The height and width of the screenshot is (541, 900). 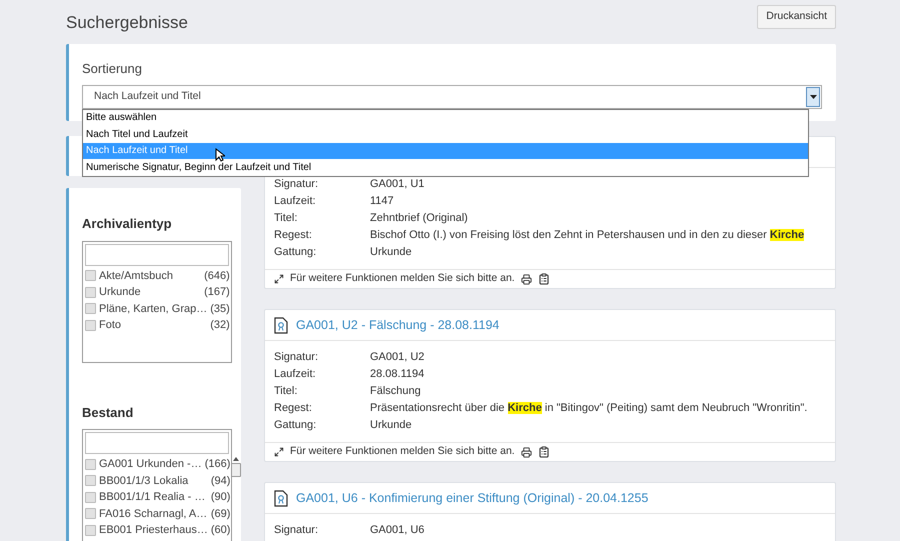 What do you see at coordinates (127, 23) in the screenshot?
I see `page-title: Suchergebnisse` at bounding box center [127, 23].